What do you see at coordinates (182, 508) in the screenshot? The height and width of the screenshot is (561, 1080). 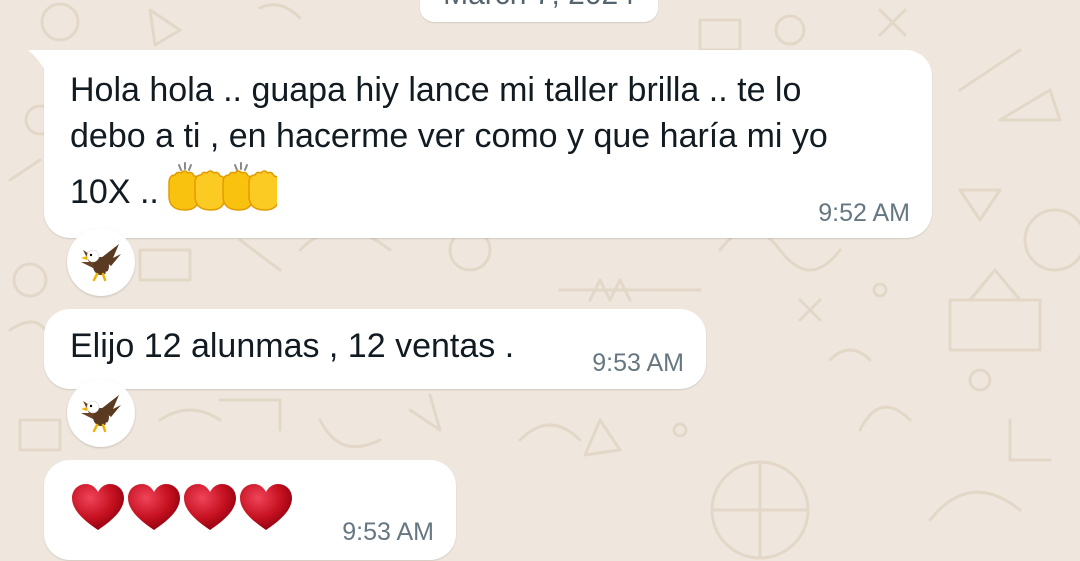 I see `red-hearts-emoji` at bounding box center [182, 508].